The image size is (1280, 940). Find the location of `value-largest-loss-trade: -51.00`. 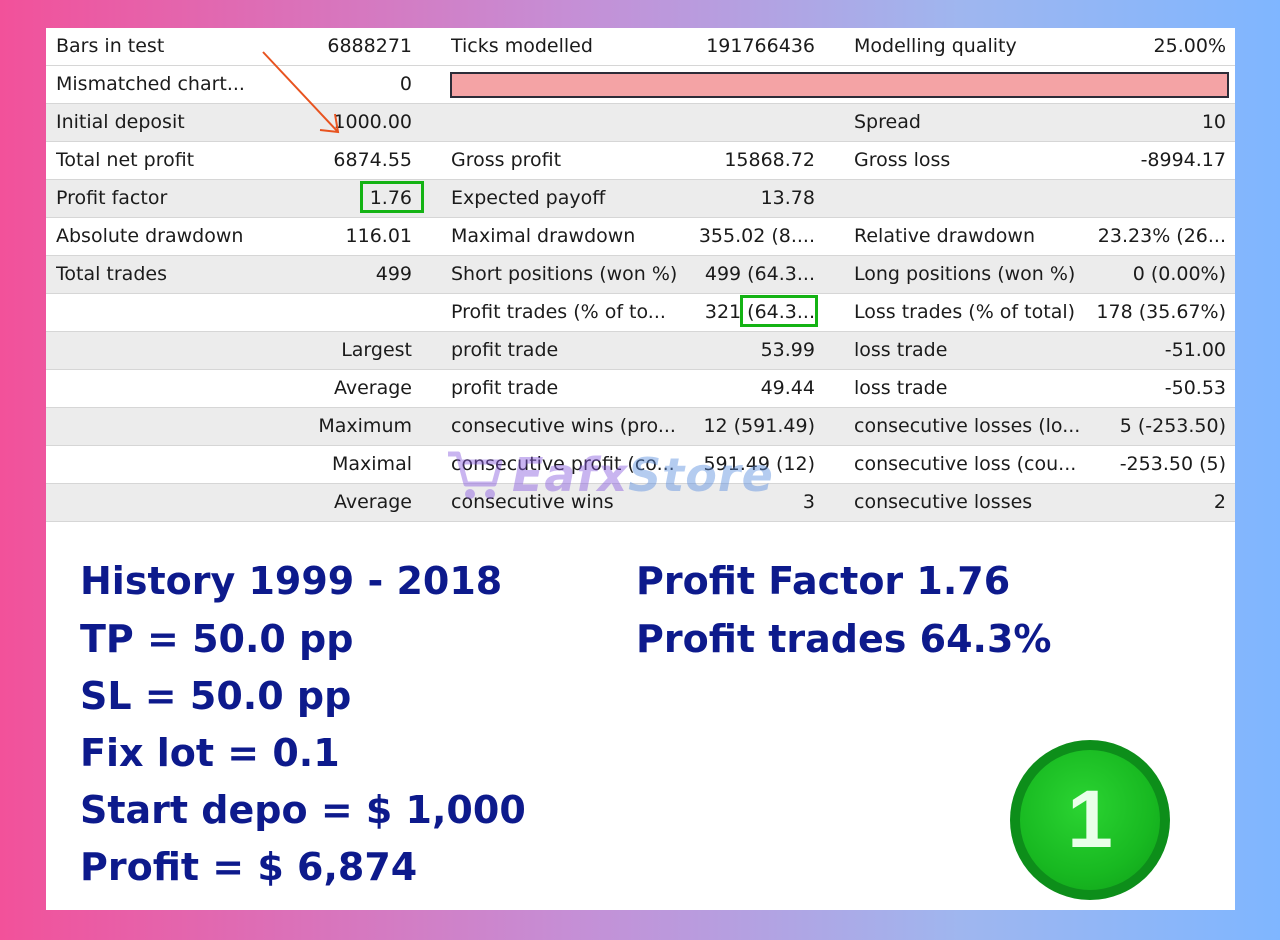

value-largest-loss-trade: -51.00 is located at coordinates (1195, 350).